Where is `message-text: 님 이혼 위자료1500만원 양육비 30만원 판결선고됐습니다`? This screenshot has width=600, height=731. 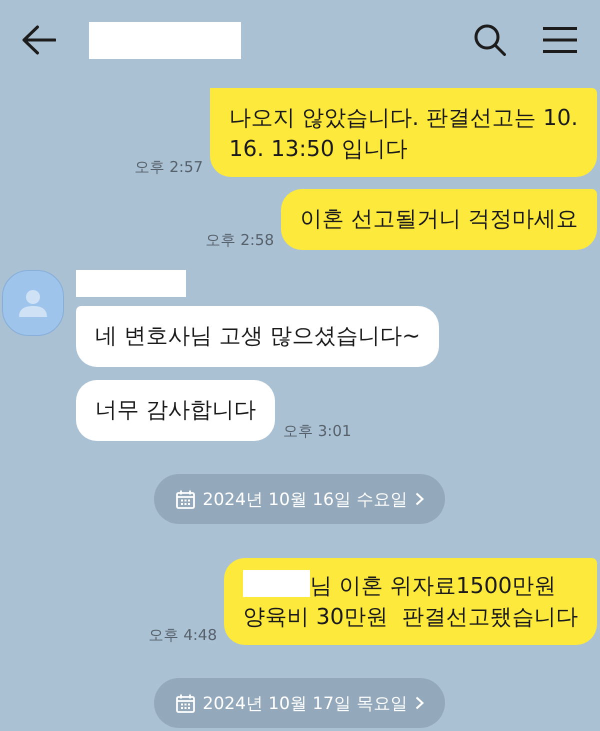 message-text: 님 이혼 위자료1500만원 양육비 30만원 판결선고됐습니다 is located at coordinates (410, 602).